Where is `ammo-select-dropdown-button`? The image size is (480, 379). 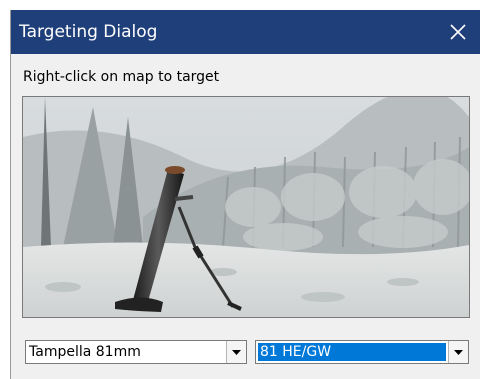
ammo-select-dropdown-button is located at coordinates (458, 352).